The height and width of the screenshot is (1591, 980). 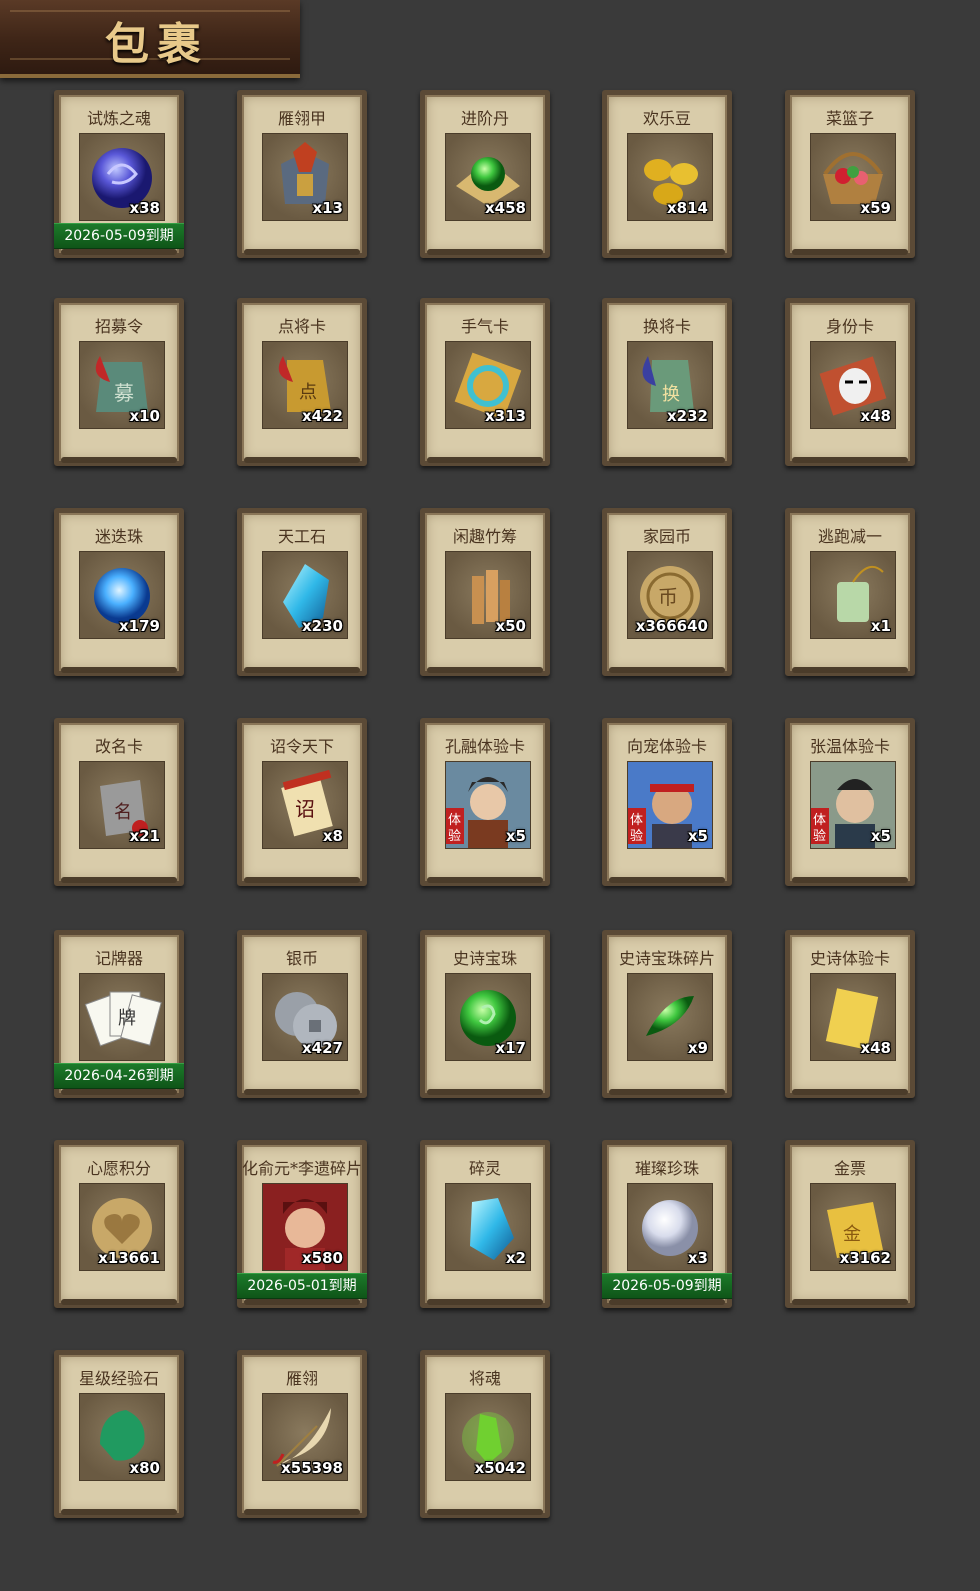 I want to click on inventory-item-card: 身份卡 x48, so click(x=850, y=382).